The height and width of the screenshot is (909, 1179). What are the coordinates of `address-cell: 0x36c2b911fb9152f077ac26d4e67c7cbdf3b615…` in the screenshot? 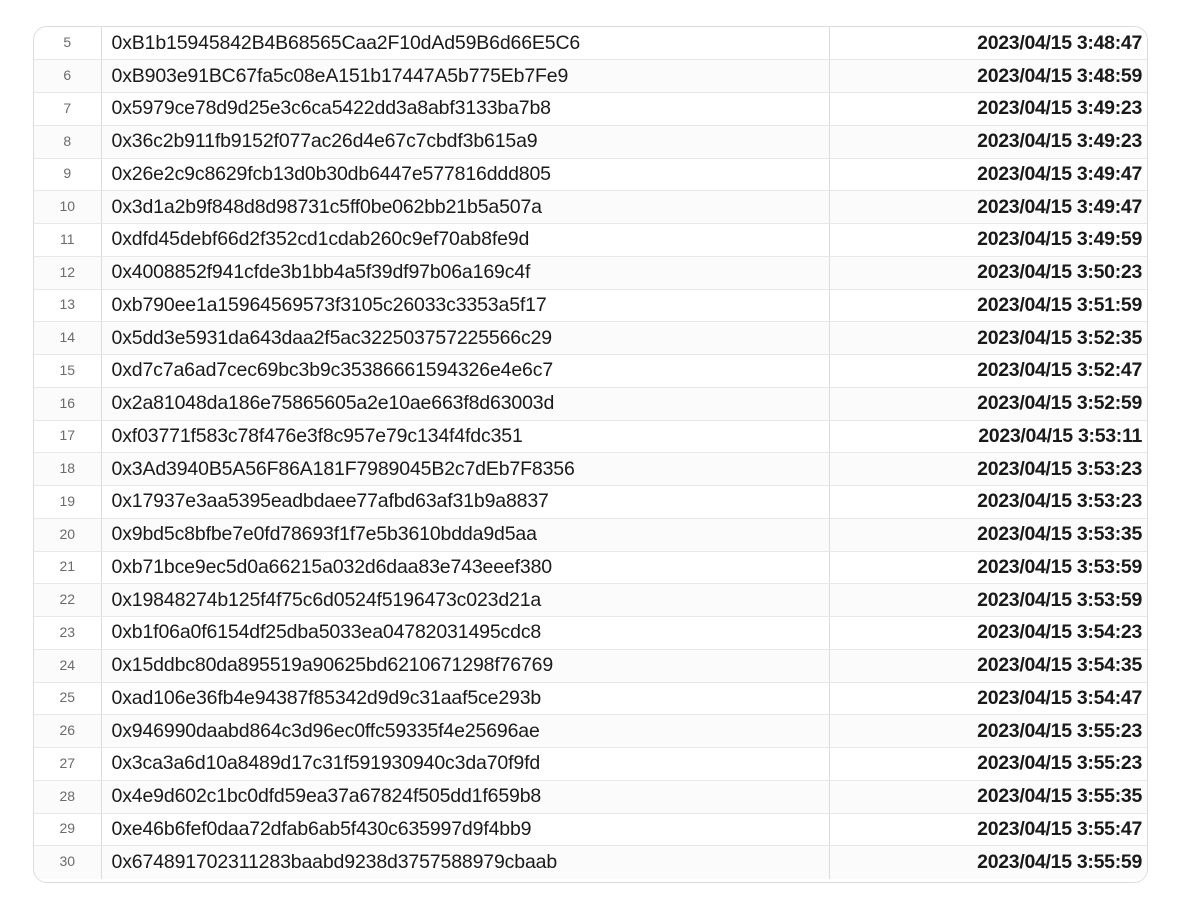 It's located at (464, 142).